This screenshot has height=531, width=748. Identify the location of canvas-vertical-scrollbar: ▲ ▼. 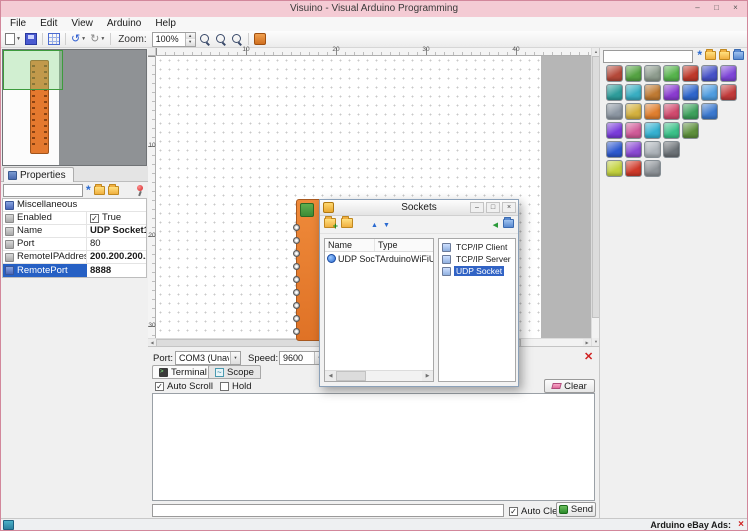
(595, 197).